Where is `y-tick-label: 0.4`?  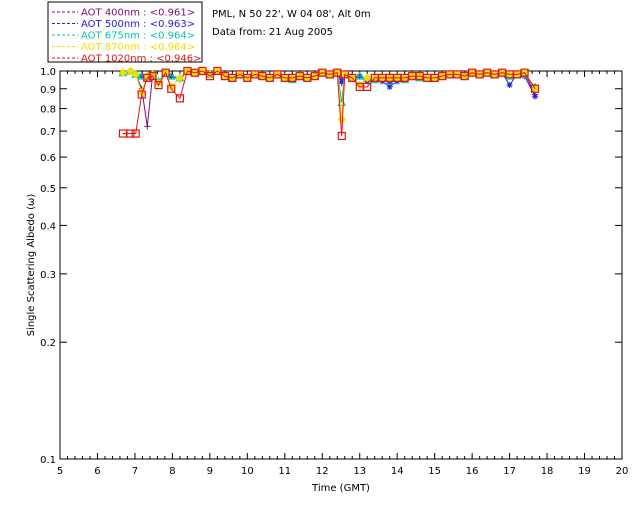
y-tick-label: 0.4 is located at coordinates (48, 226).